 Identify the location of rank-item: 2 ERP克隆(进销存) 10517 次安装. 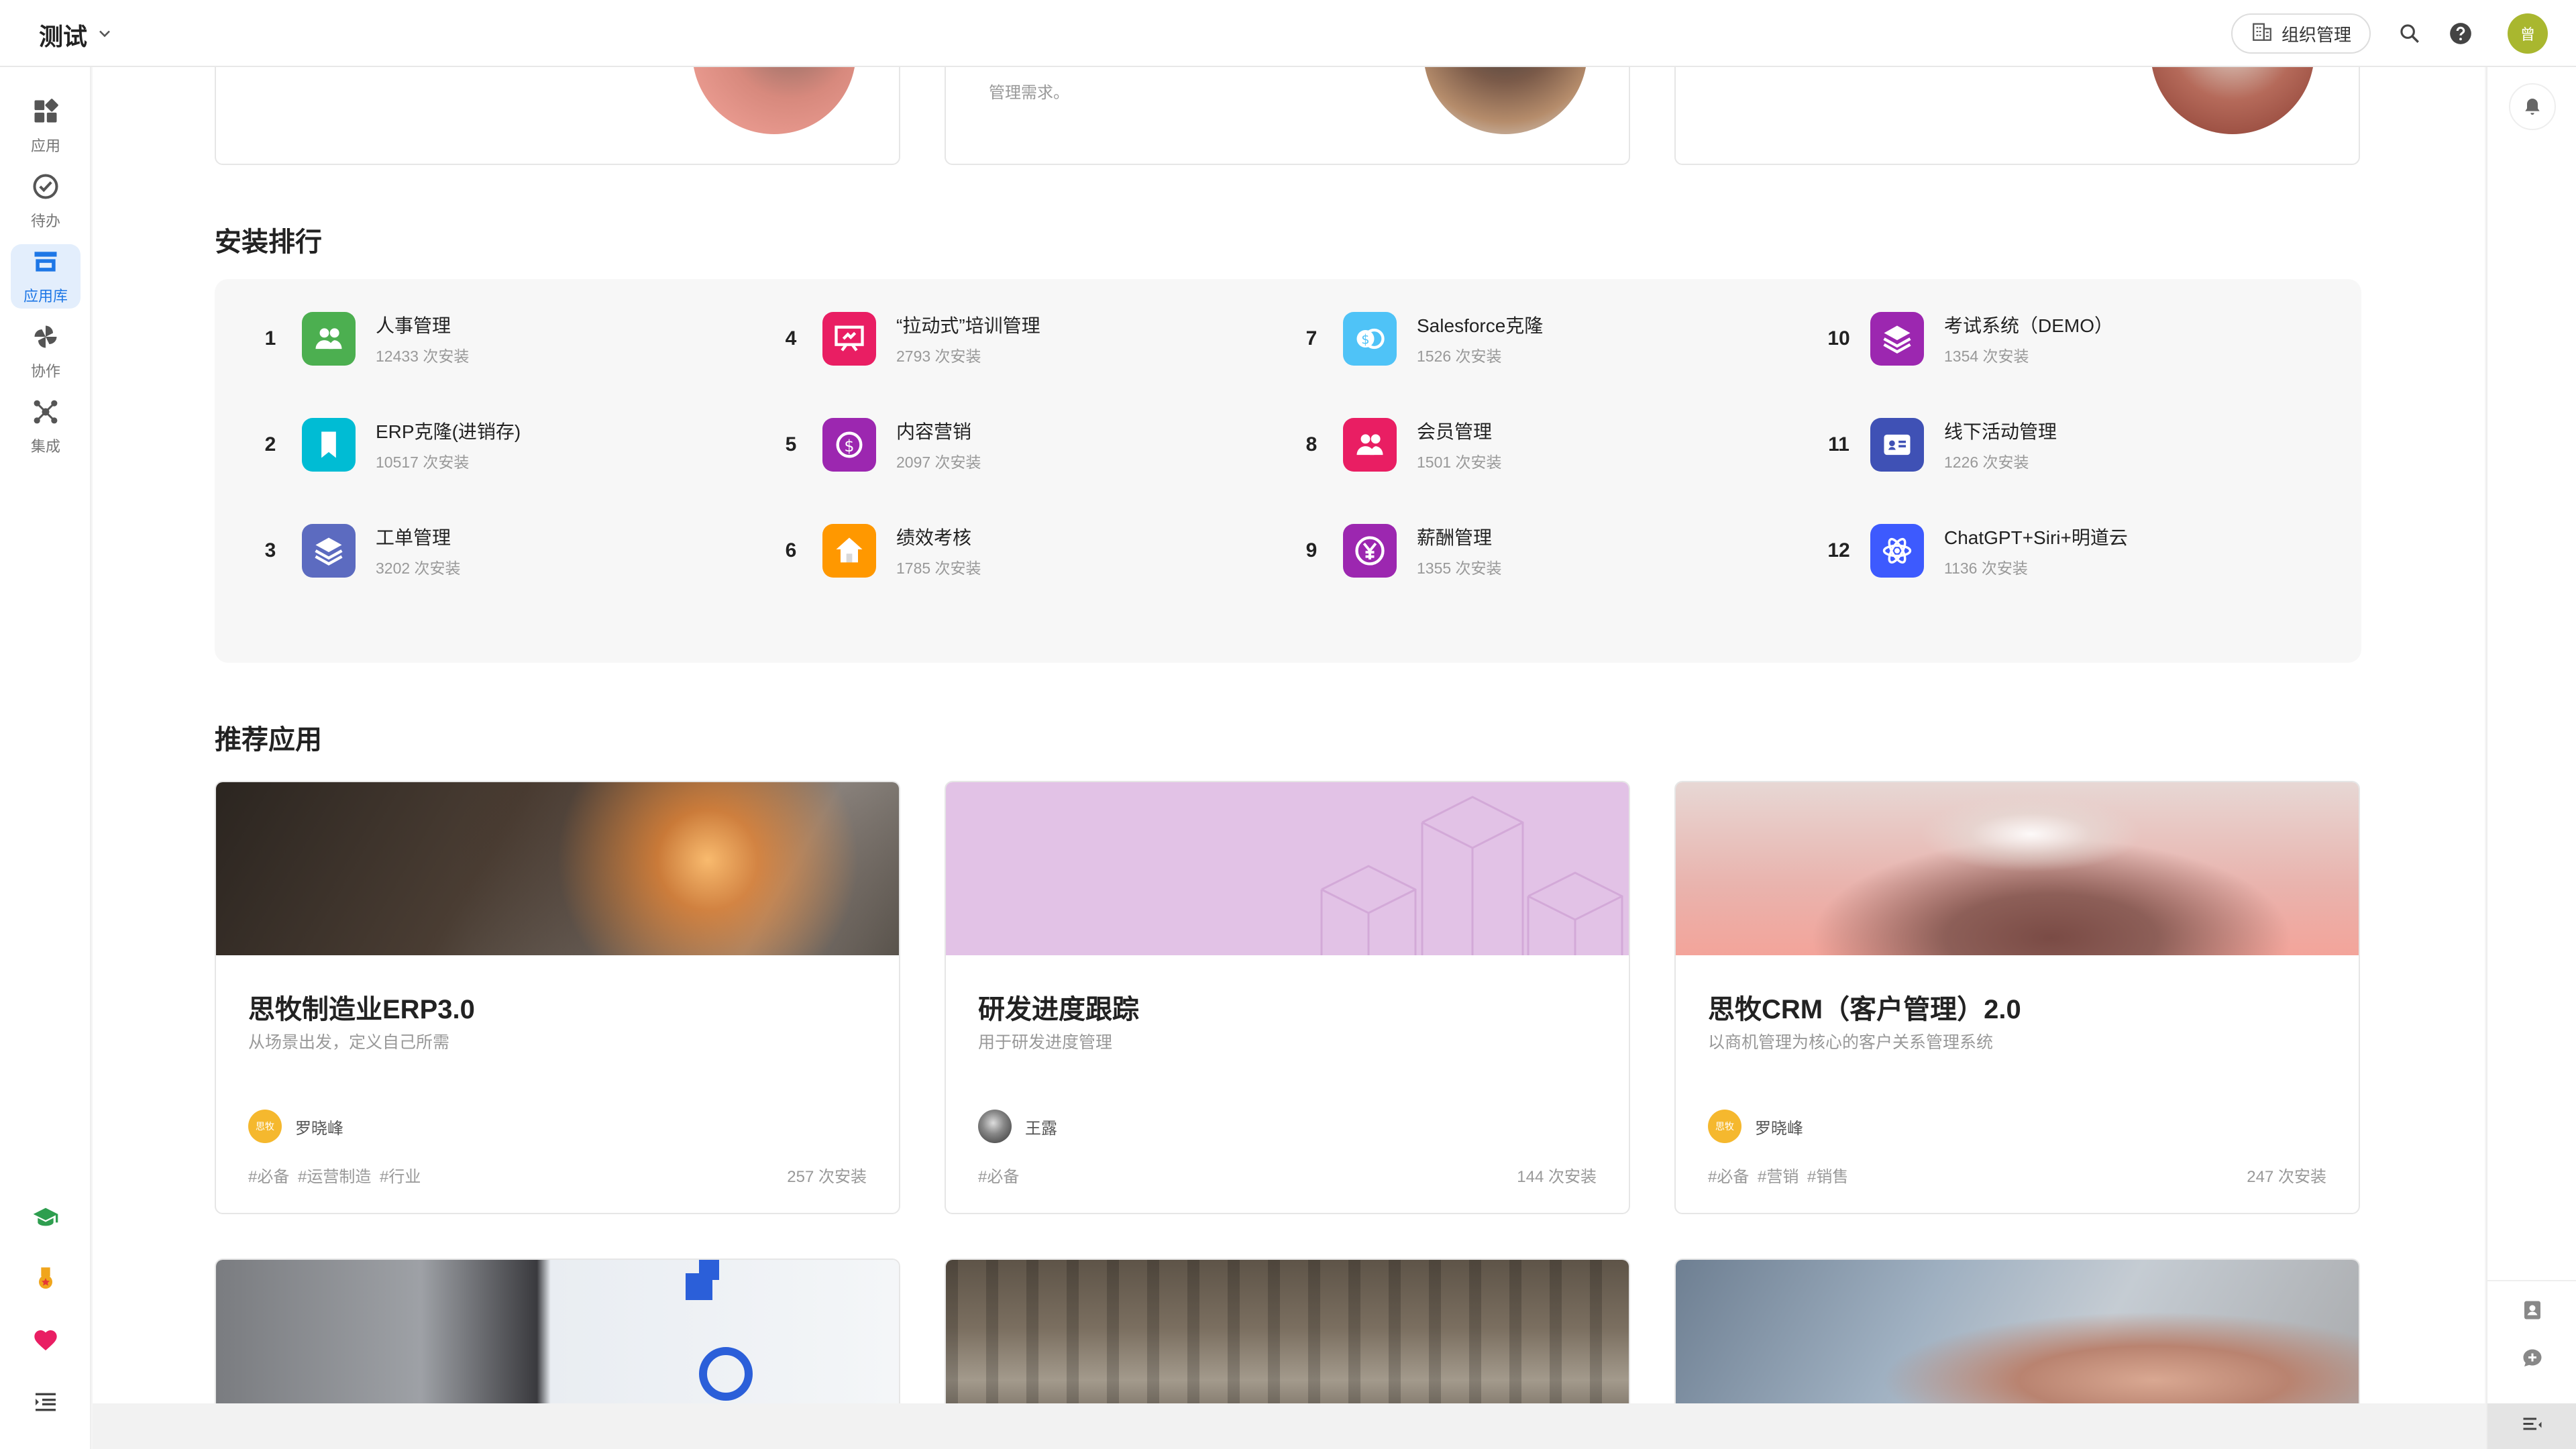
(386, 444).